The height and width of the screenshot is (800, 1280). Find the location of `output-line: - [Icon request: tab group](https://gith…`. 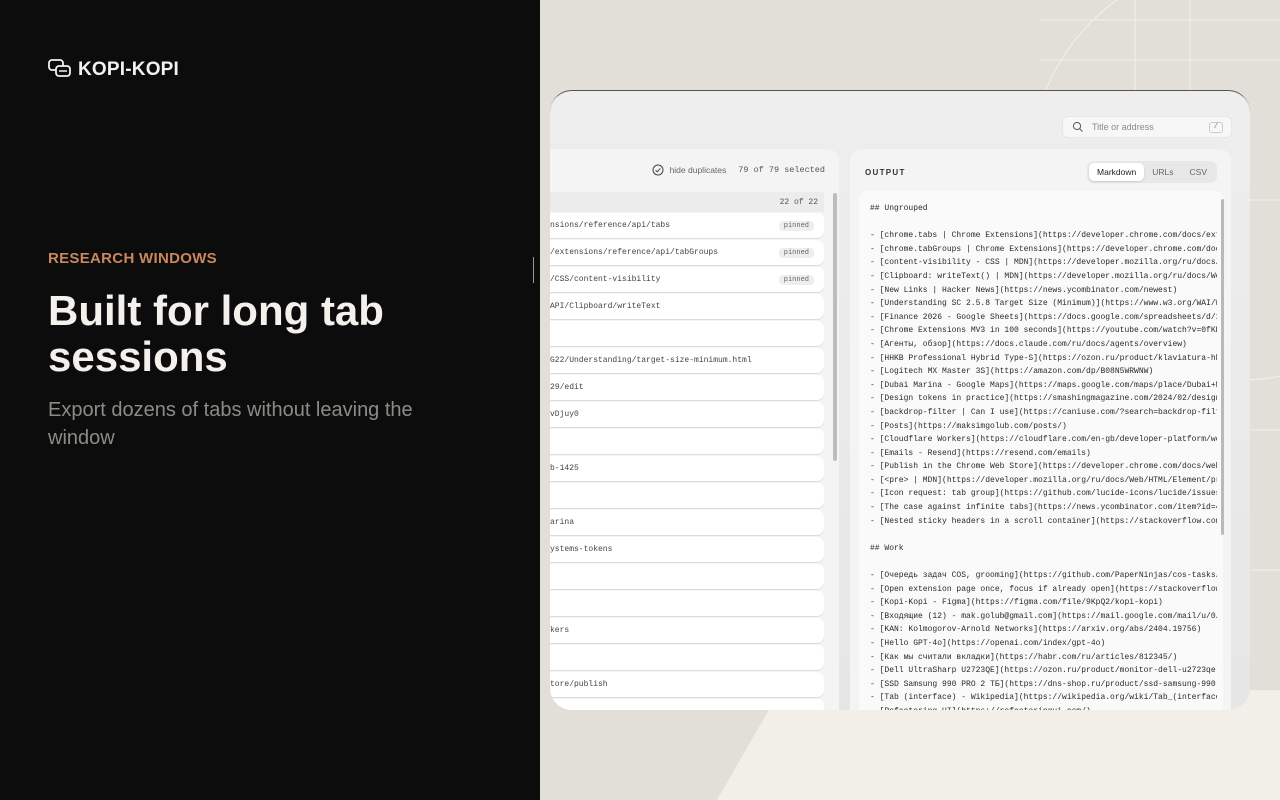

output-line: - [Icon request: tab group](https://gith… is located at coordinates (1043, 494).